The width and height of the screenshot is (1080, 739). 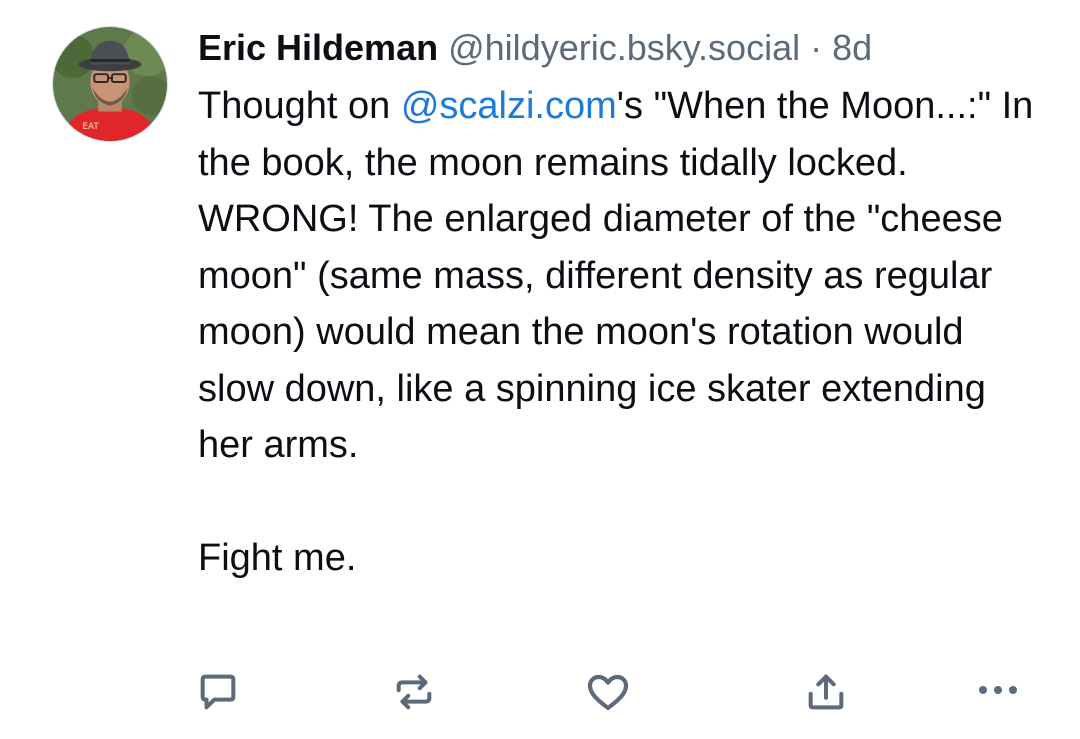 I want to click on like-button, so click(x=608, y=692).